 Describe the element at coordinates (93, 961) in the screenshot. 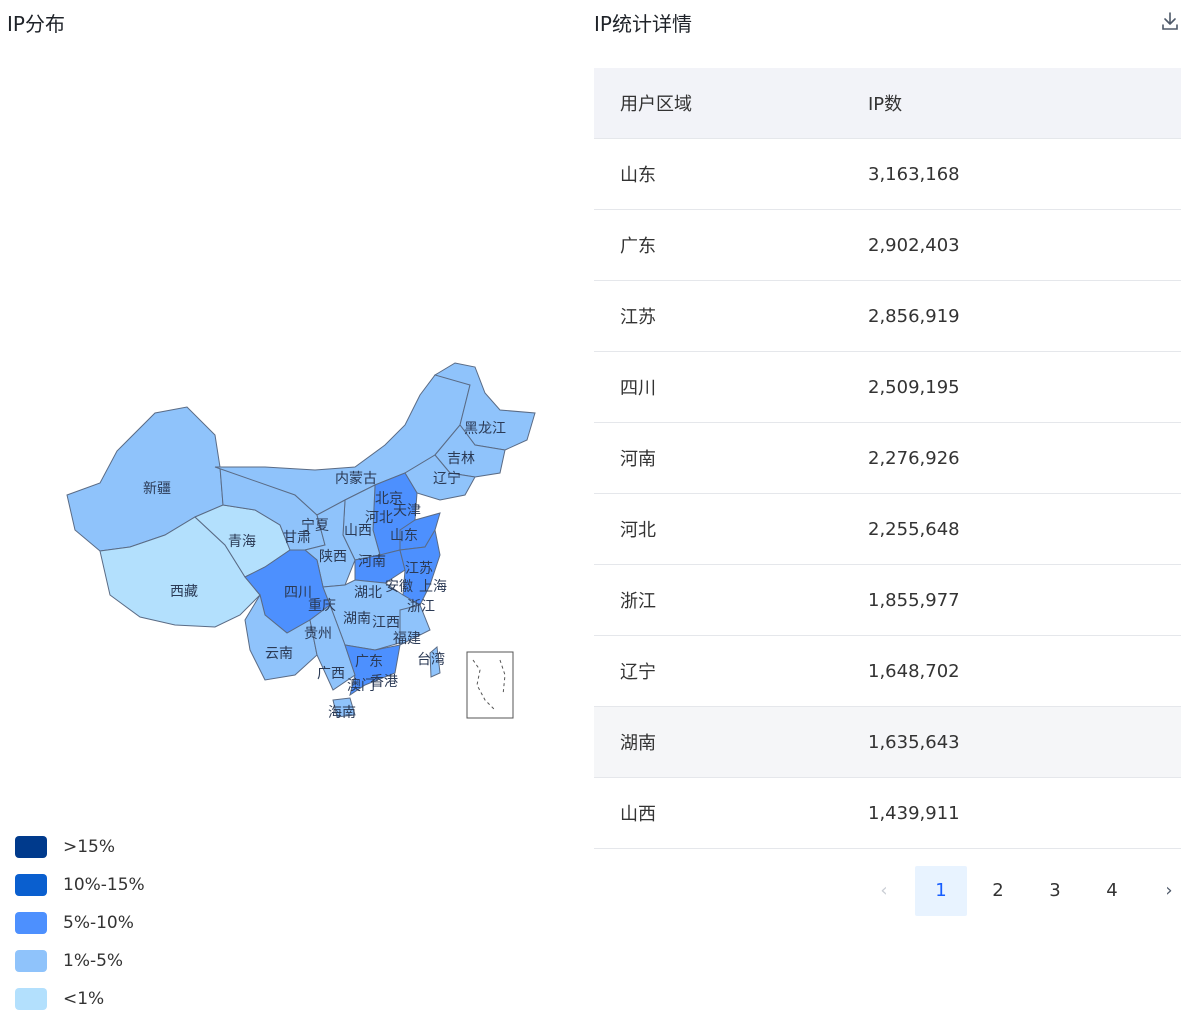

I see `legend-label: 1%-5%` at that location.